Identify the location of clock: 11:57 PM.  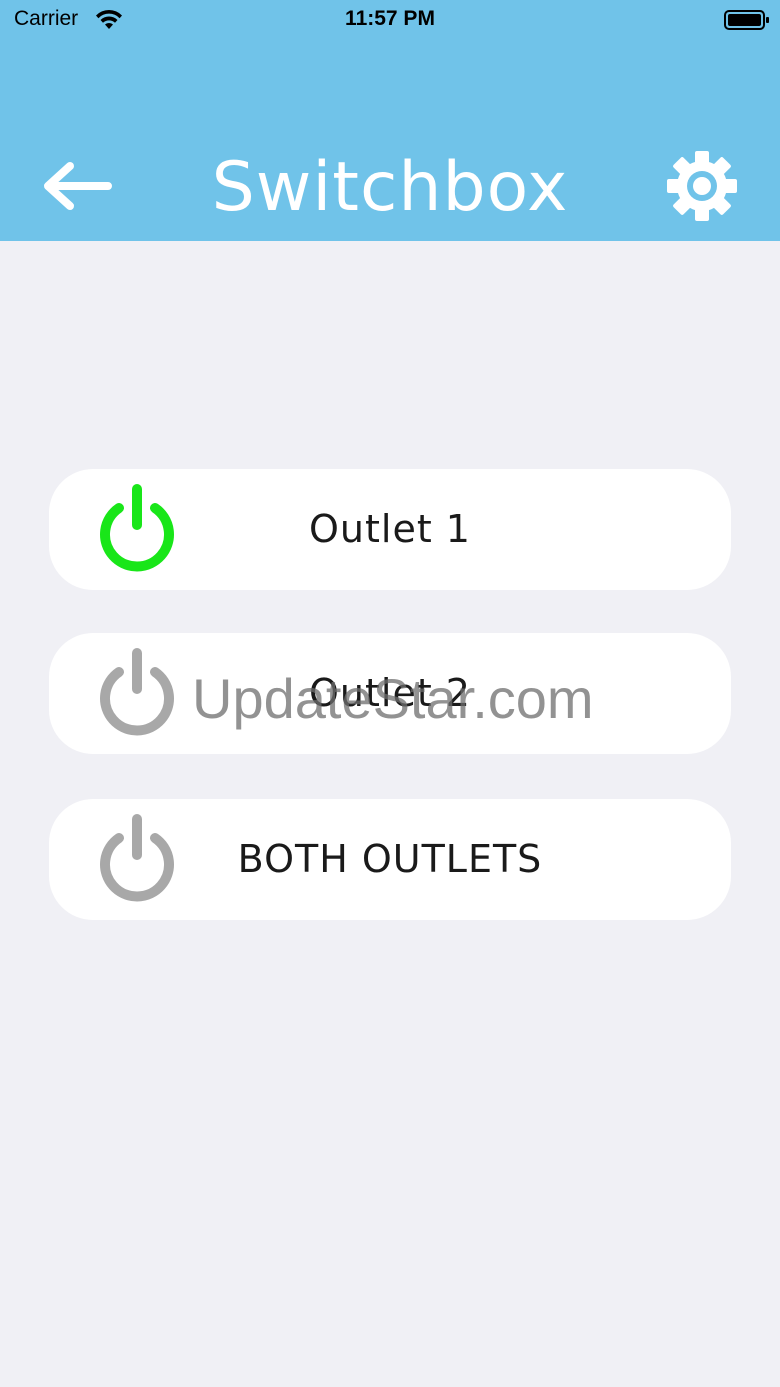
(390, 18).